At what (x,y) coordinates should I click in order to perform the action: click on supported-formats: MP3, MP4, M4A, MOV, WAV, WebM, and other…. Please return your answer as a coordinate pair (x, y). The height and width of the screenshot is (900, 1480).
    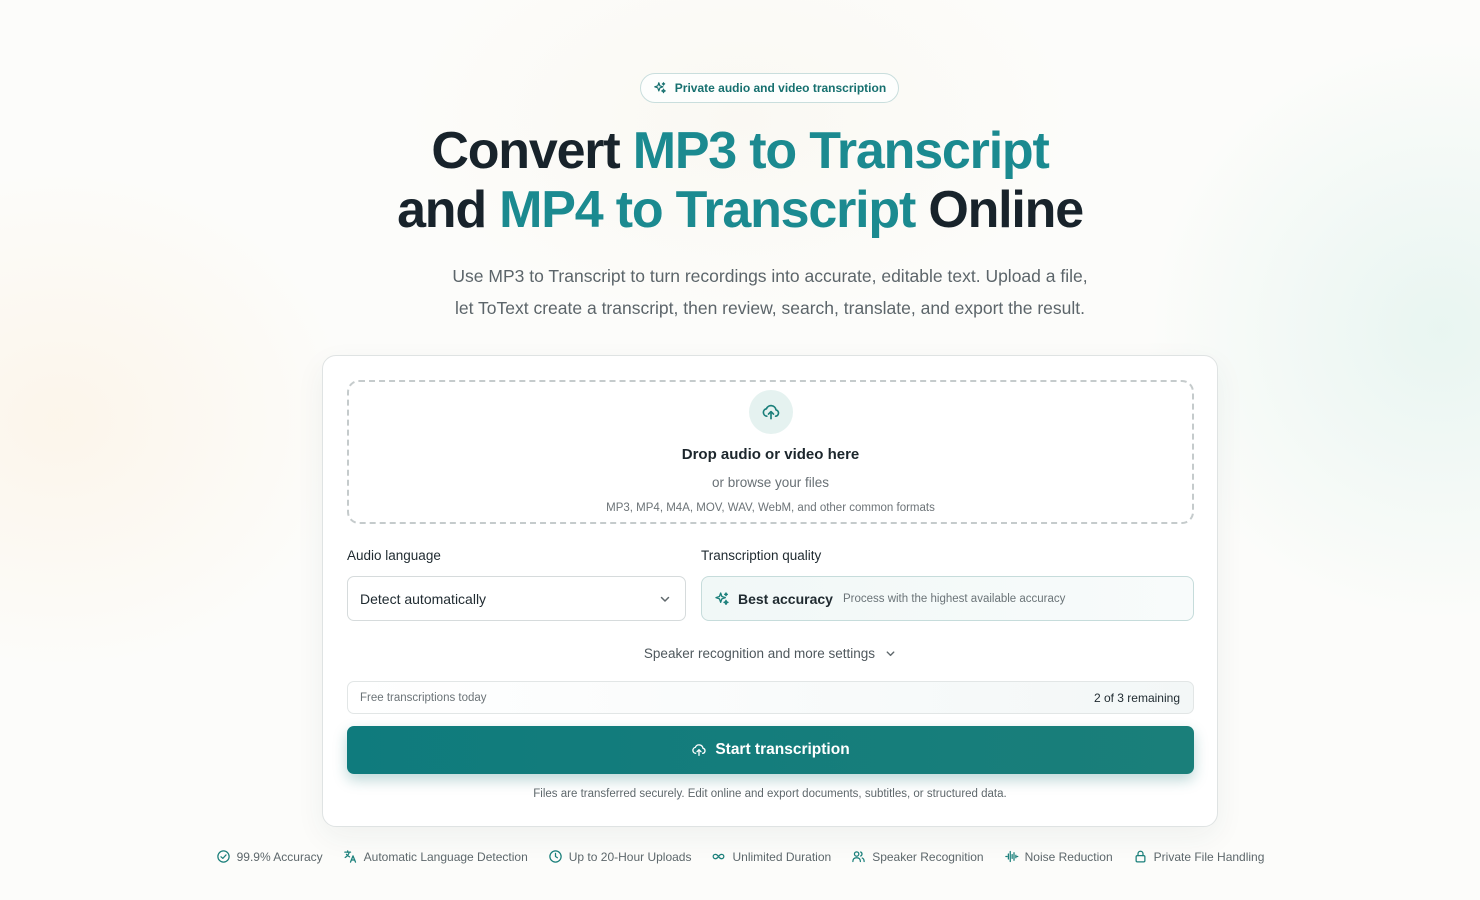
    Looking at the image, I should click on (770, 508).